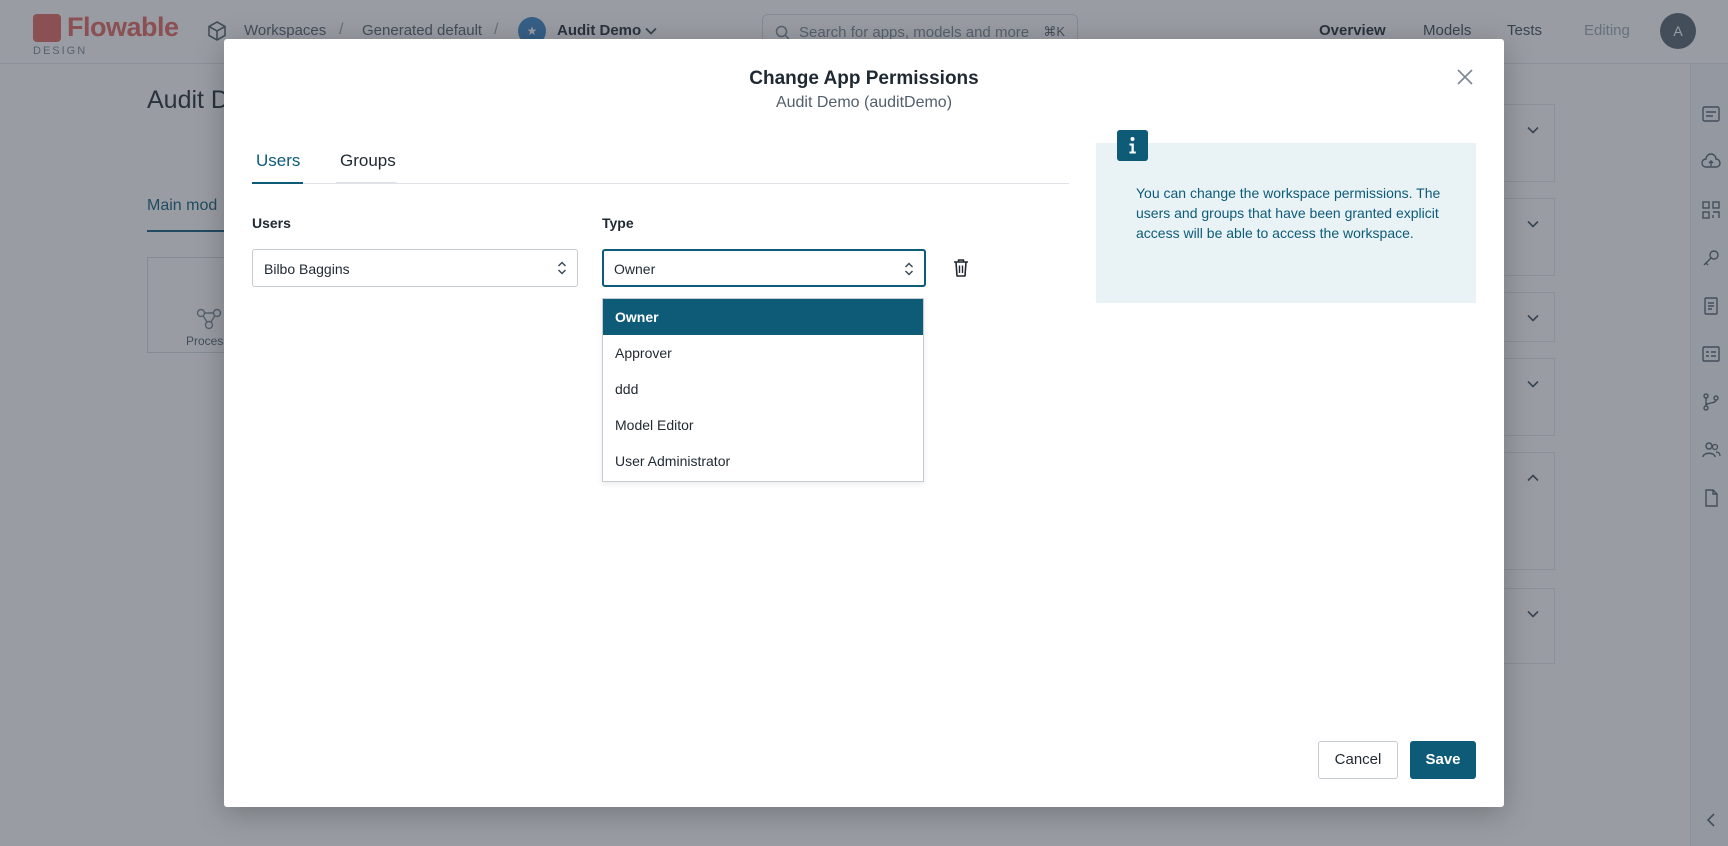 This screenshot has height=846, width=1728. I want to click on type-option-ddd: ddd, so click(763, 389).